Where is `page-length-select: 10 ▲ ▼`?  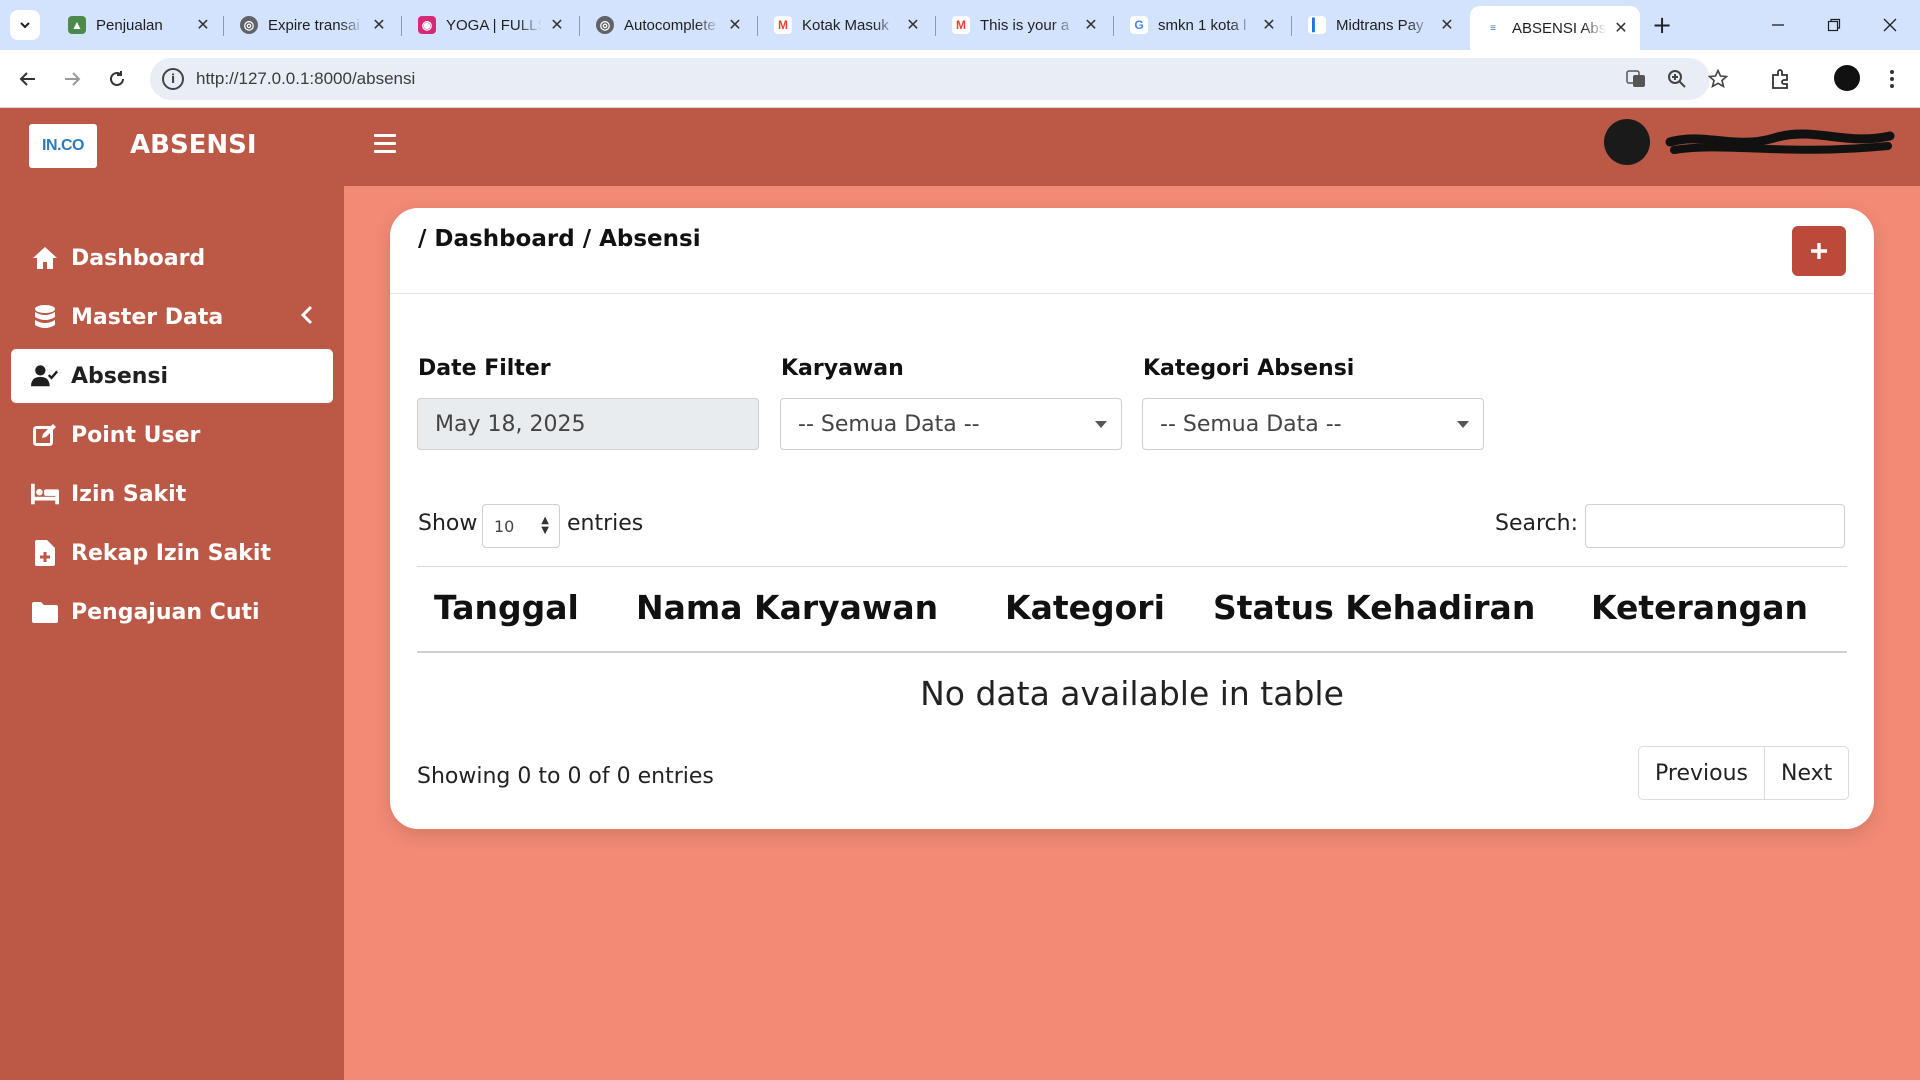 page-length-select: 10 ▲ ▼ is located at coordinates (521, 526).